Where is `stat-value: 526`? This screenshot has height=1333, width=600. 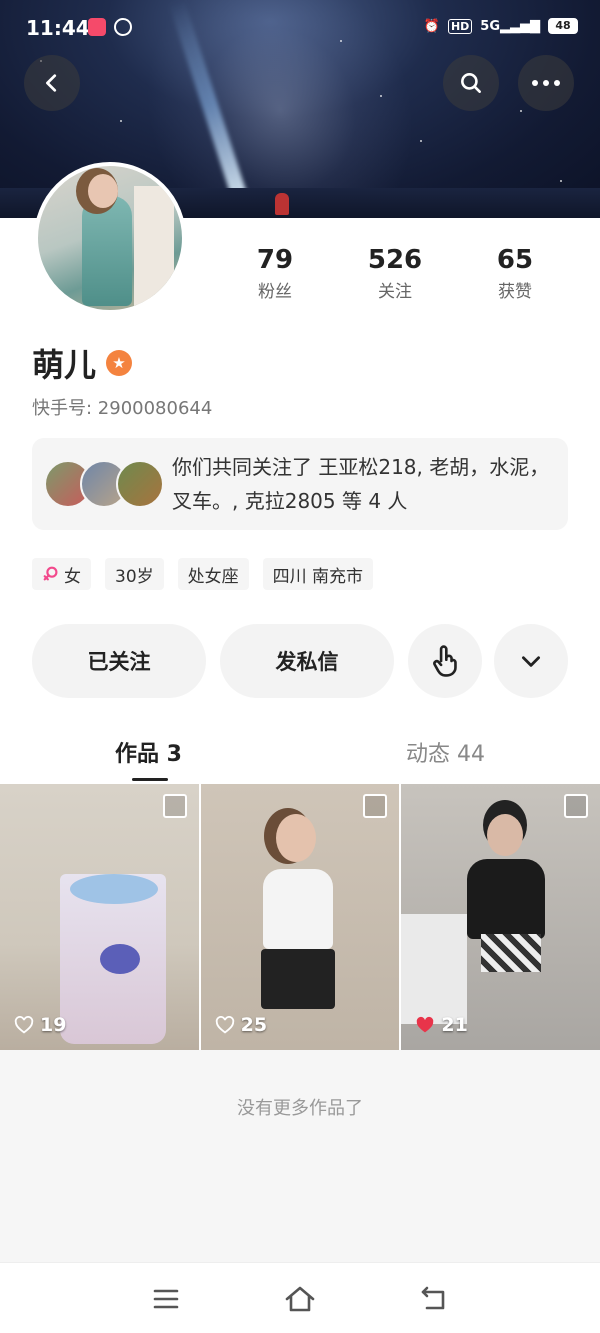
stat-value: 526 is located at coordinates (395, 260).